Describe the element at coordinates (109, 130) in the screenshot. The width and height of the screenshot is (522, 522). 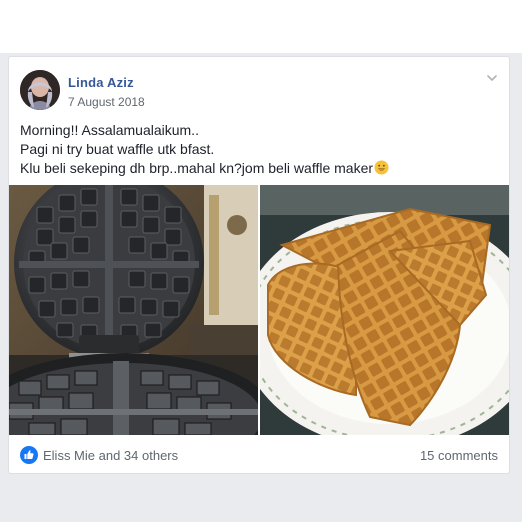
I see `post-text-line: Morning!! Assalamualaikum..` at that location.